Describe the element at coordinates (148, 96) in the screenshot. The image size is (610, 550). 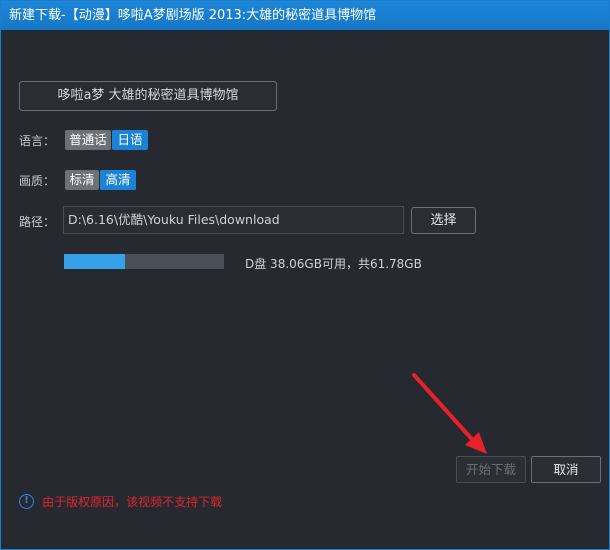
I see `video-title-button: 哆啦a梦 大雄的秘密道具博物馆` at that location.